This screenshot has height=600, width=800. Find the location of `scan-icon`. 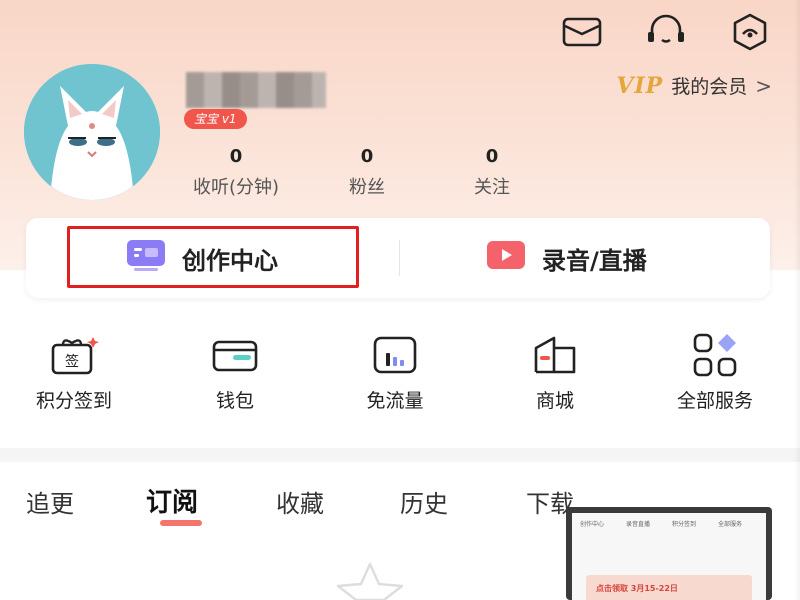

scan-icon is located at coordinates (750, 32).